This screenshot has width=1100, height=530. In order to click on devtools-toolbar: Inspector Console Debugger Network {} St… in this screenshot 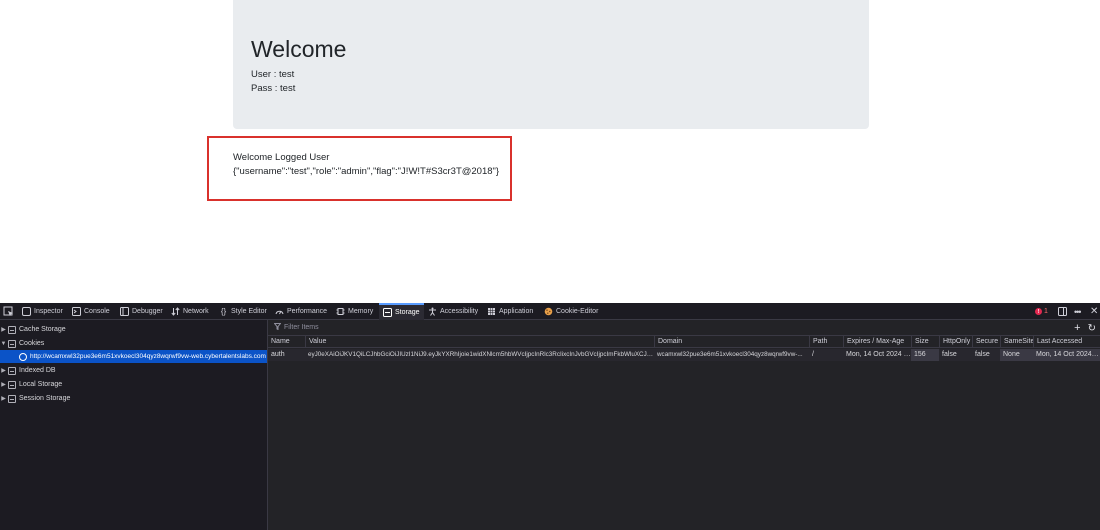, I will do `click(550, 311)`.